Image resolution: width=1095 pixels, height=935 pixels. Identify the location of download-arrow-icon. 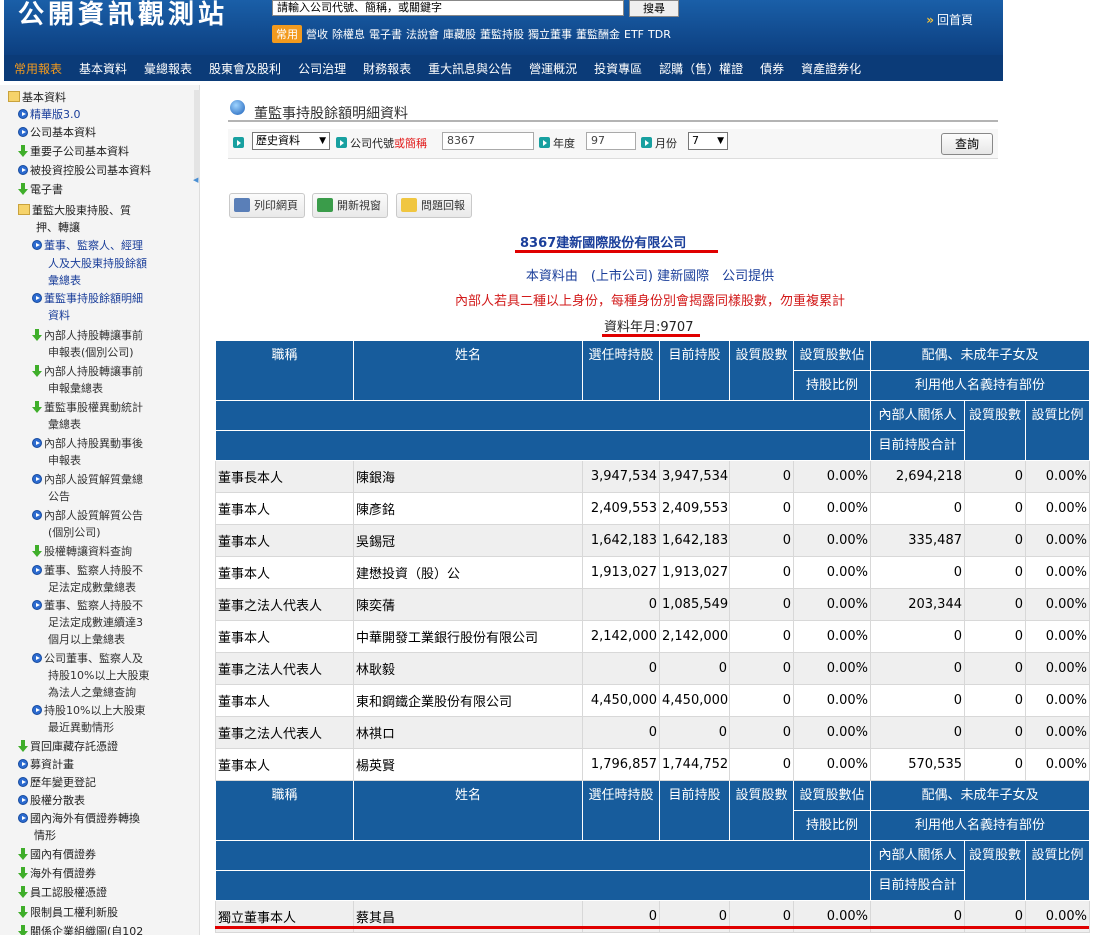
(23, 930).